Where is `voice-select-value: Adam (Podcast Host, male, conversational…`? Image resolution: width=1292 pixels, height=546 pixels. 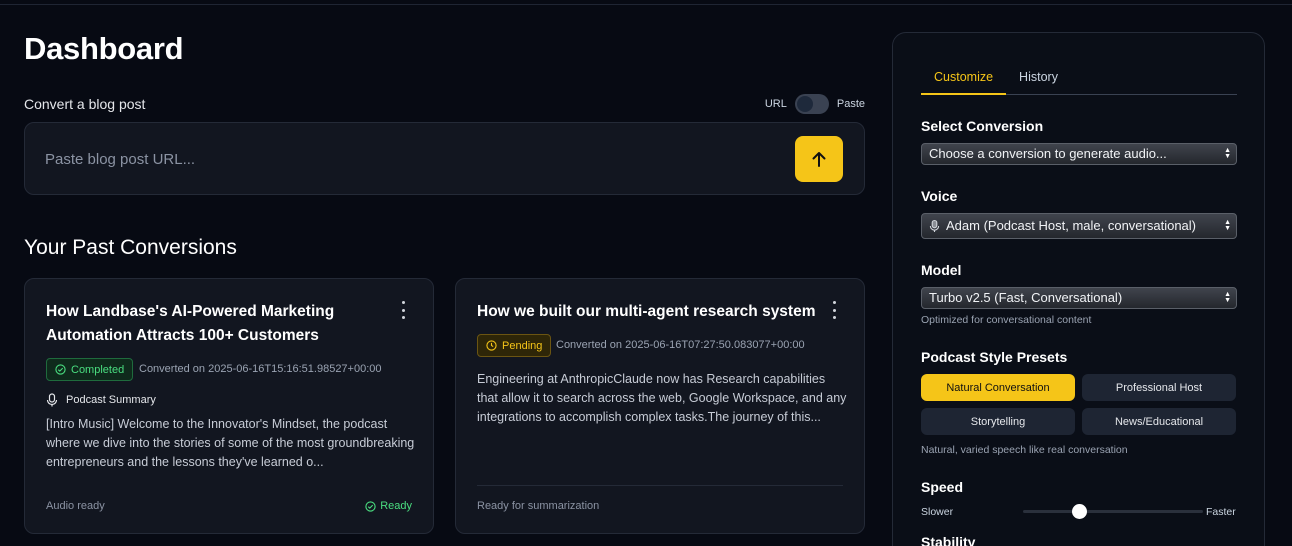 voice-select-value: Adam (Podcast Host, male, conversational… is located at coordinates (1071, 225).